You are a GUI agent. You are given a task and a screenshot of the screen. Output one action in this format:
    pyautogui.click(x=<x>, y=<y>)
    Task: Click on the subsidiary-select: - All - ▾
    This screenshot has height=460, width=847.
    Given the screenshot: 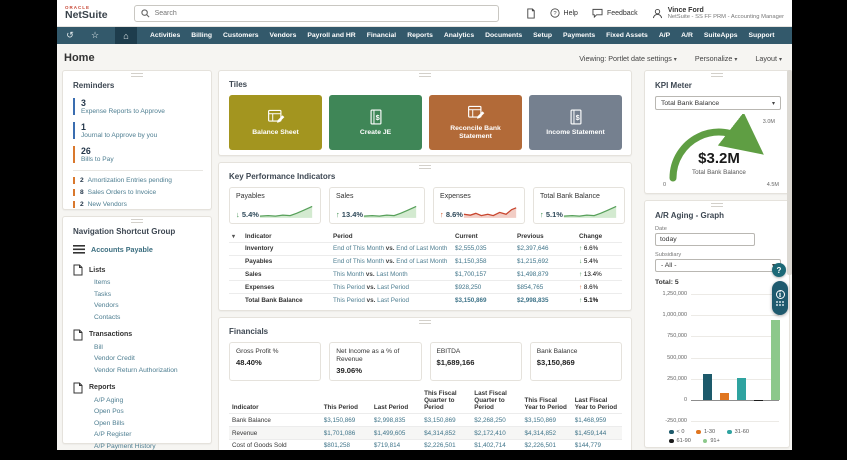 What is the action you would take?
    pyautogui.click(x=718, y=265)
    